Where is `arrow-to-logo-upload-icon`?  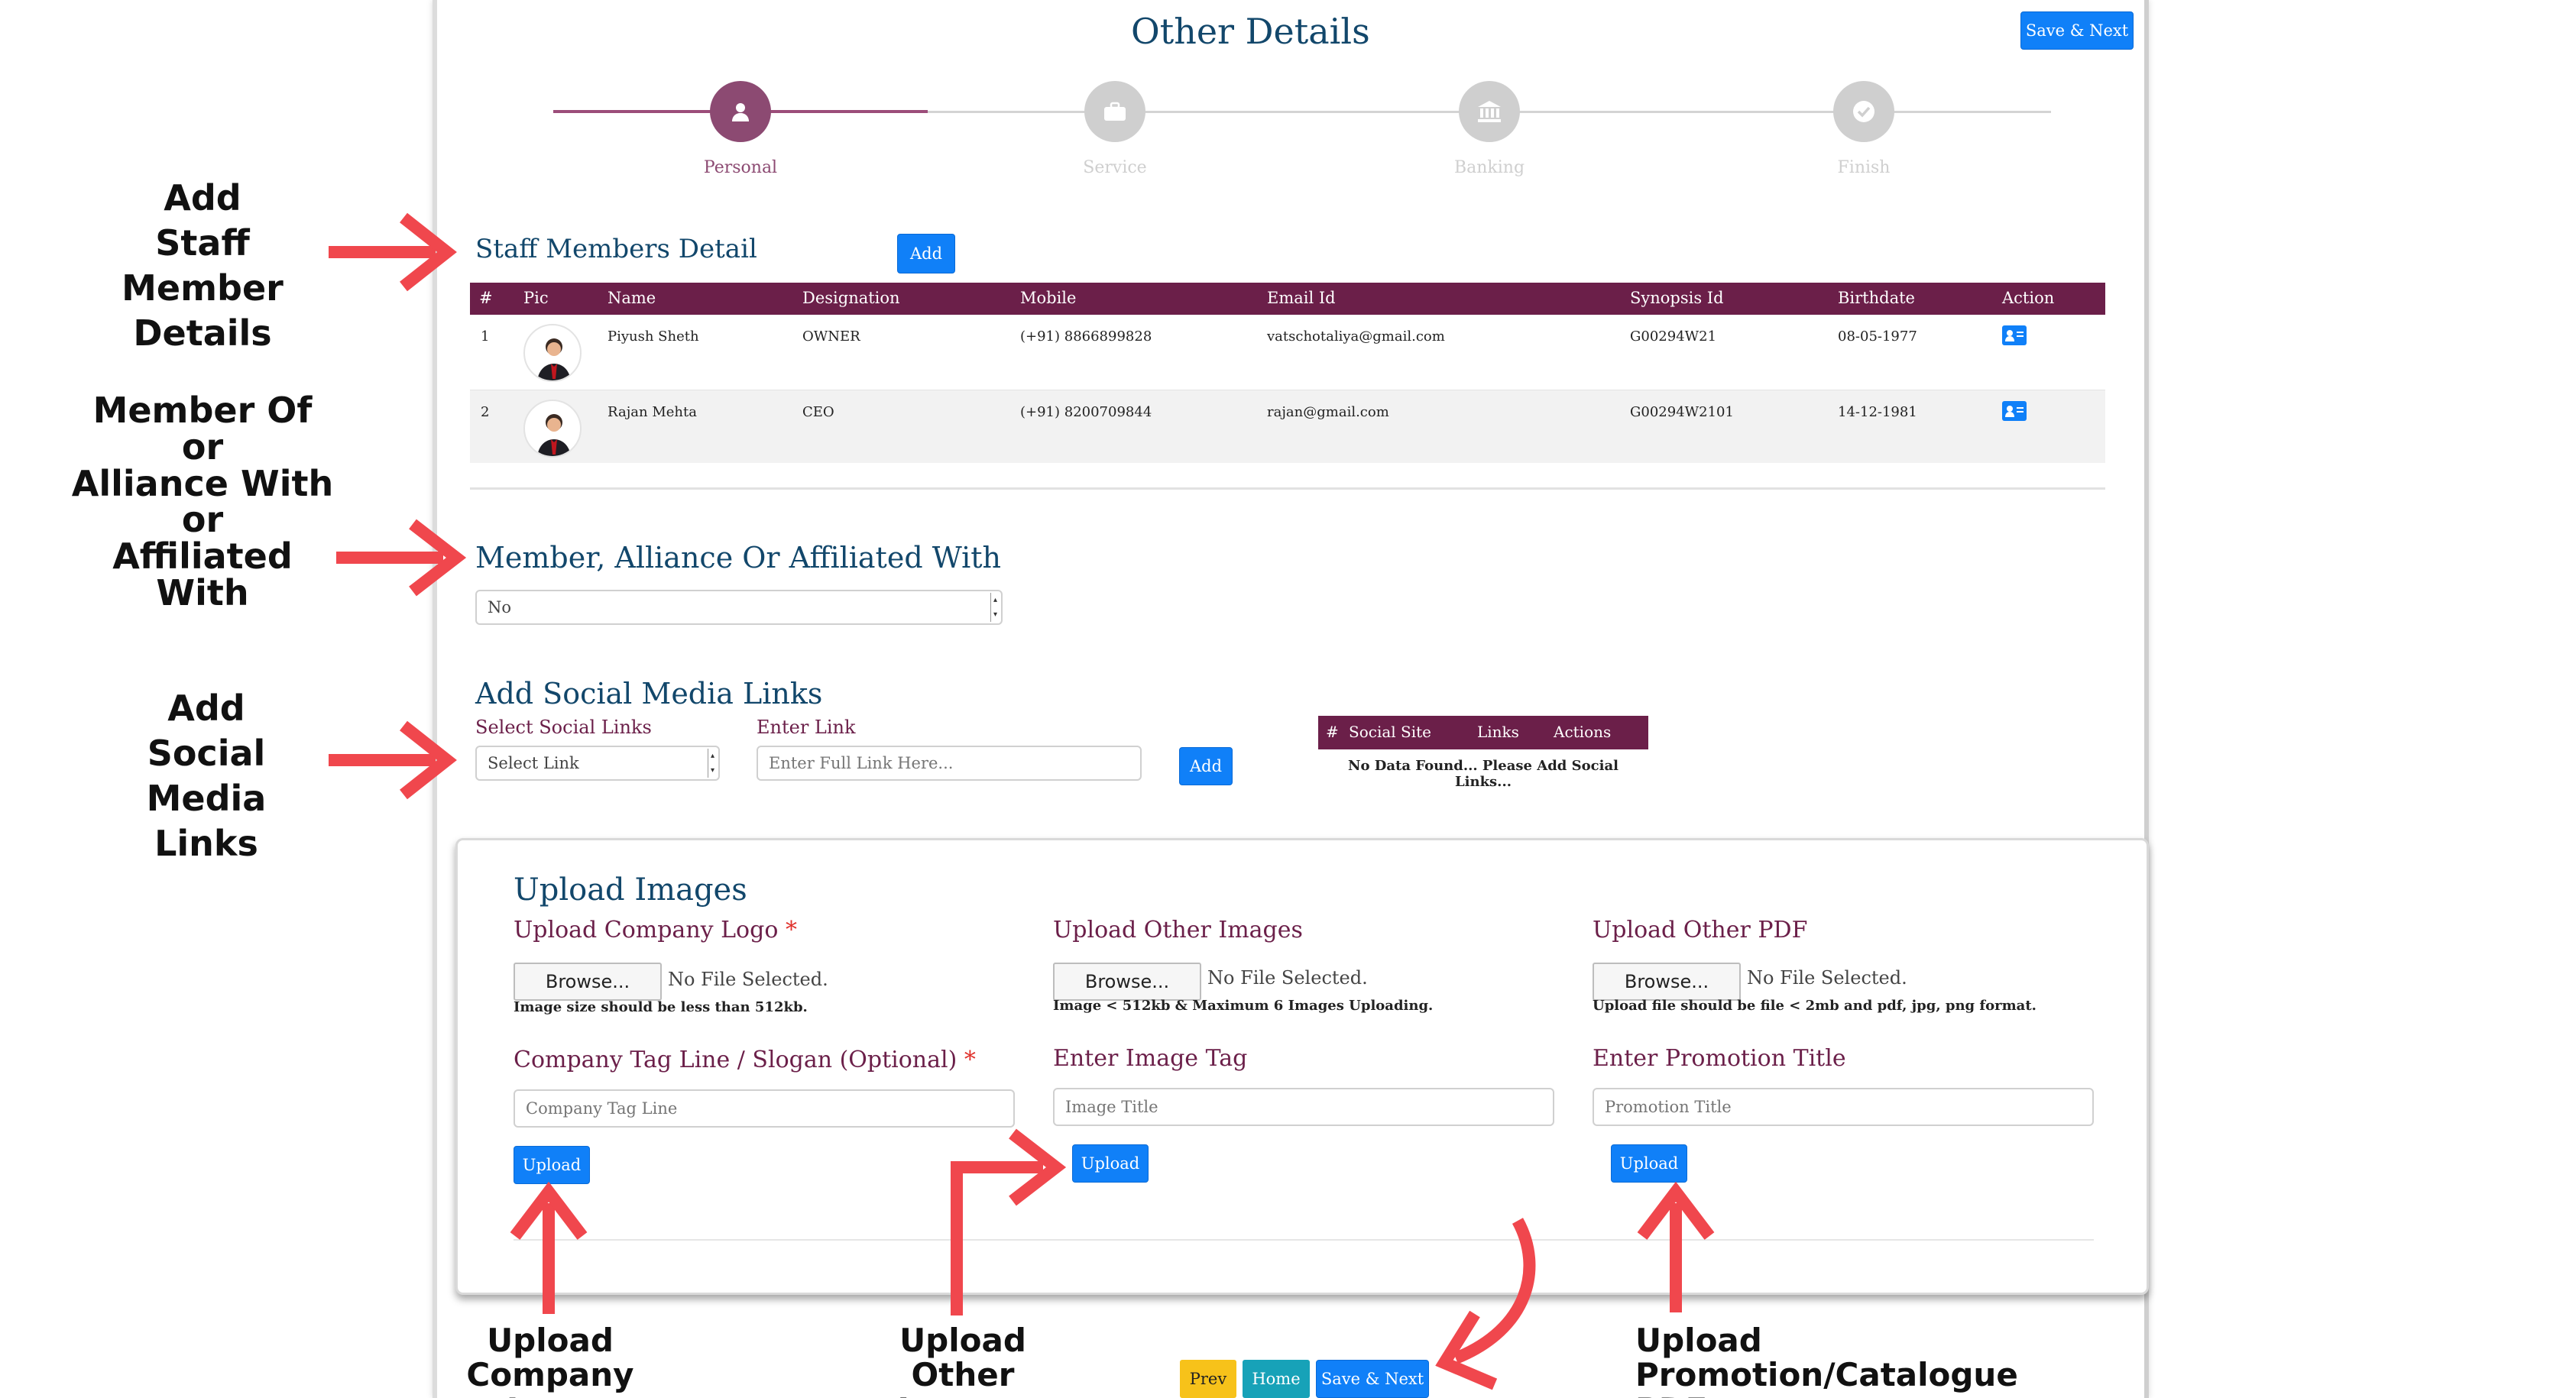
arrow-to-logo-upload-icon is located at coordinates (549, 1247).